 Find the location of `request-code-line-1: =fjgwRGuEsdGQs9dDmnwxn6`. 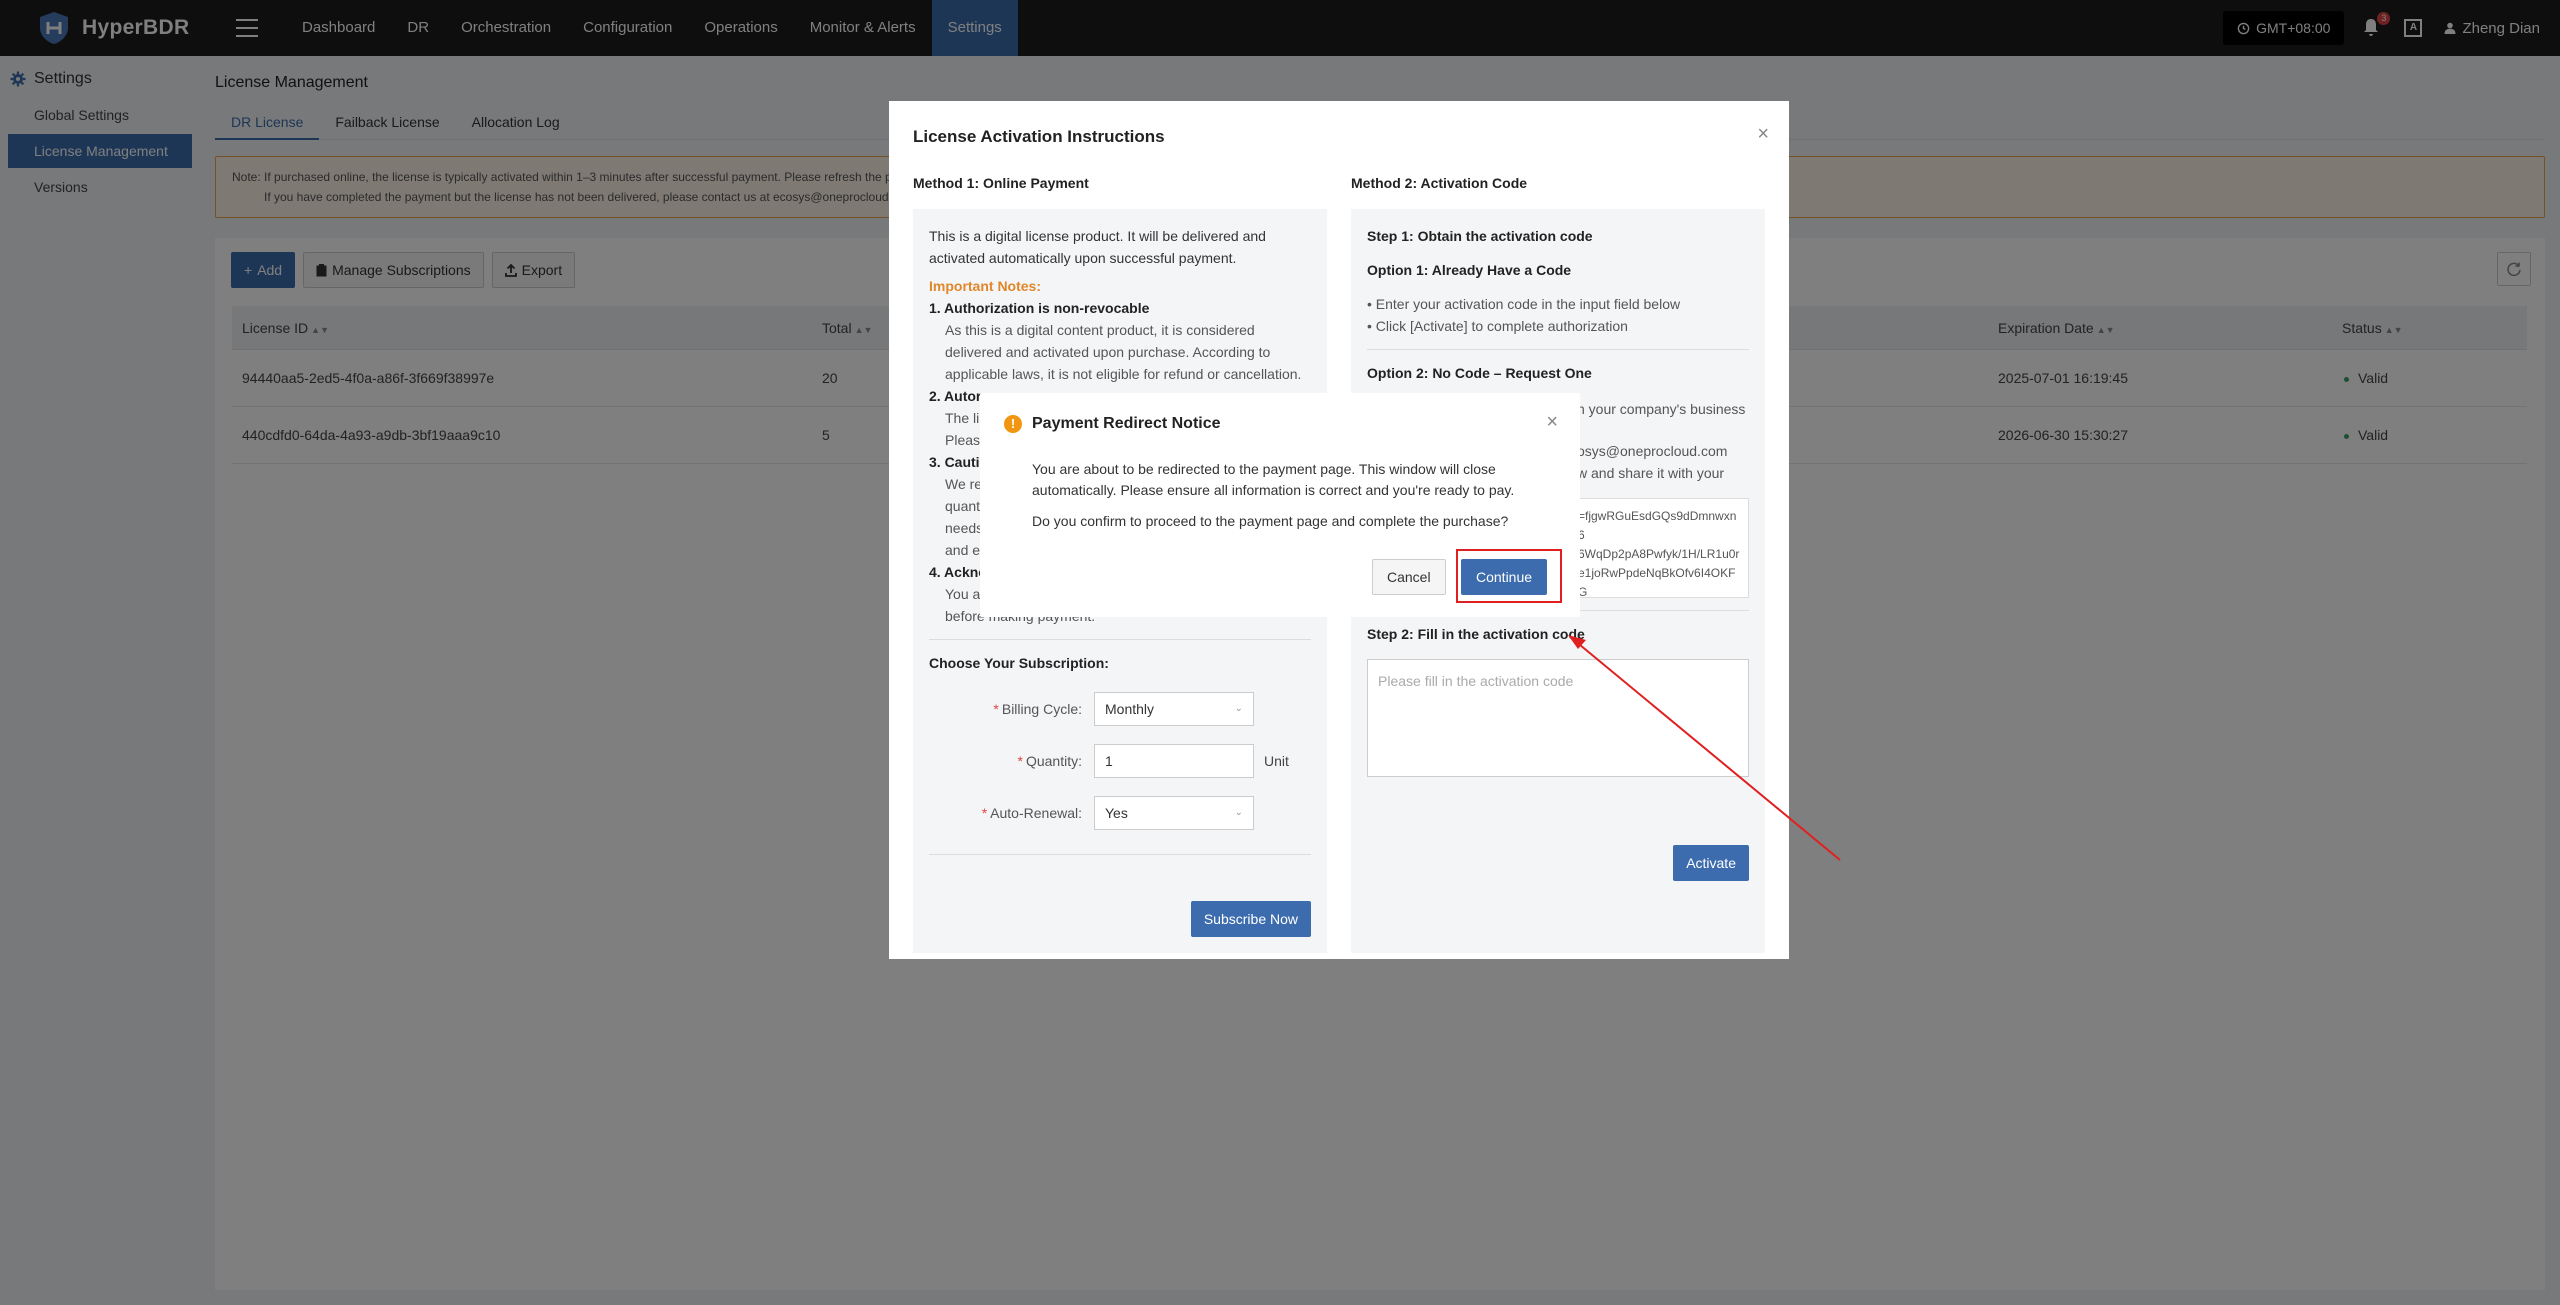

request-code-line-1: =fjgwRGuEsdGQs9dDmnwxn6 is located at coordinates (1657, 525).